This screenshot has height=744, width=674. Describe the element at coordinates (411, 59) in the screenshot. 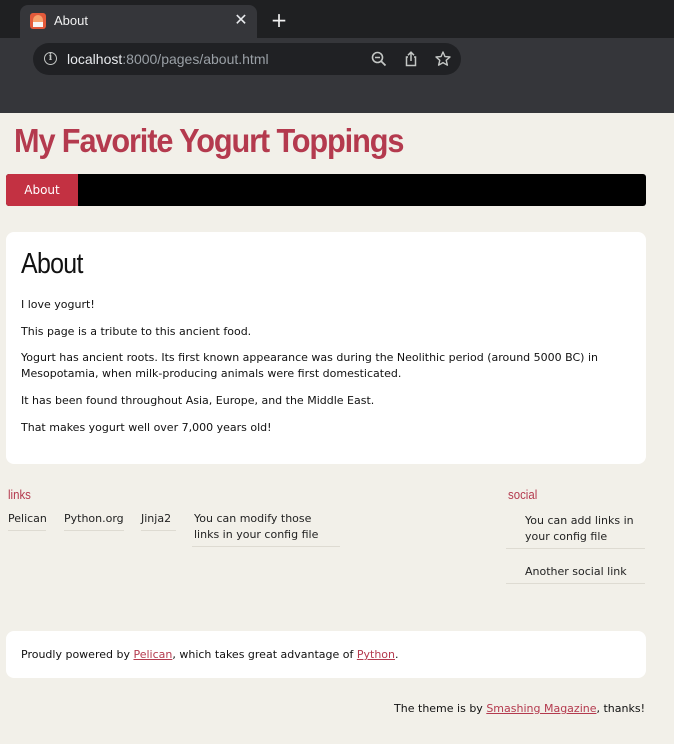

I see `share-icon` at that location.